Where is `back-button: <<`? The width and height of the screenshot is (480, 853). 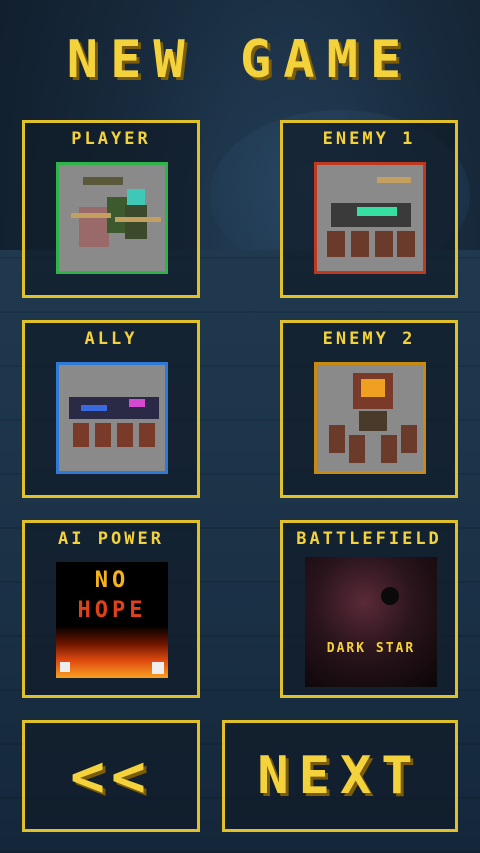 back-button: << is located at coordinates (111, 776).